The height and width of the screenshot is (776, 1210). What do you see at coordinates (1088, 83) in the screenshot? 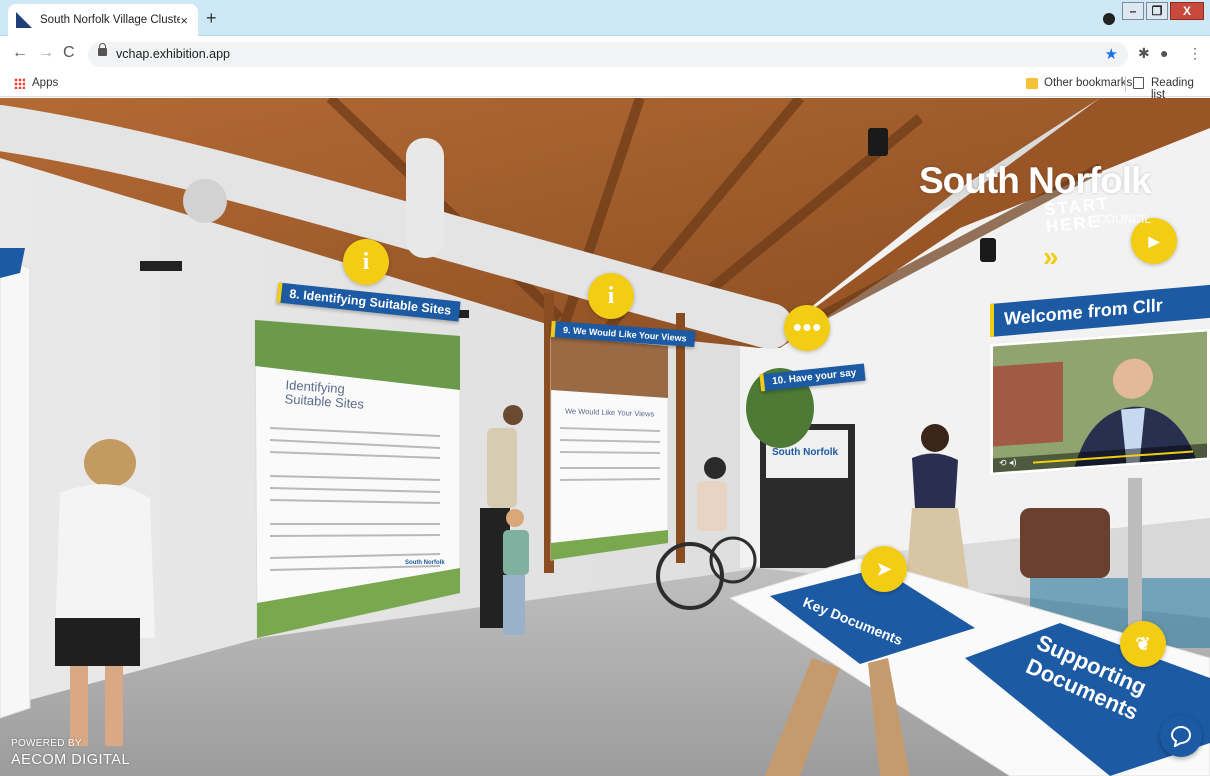
I see `bookmark-other: Other bookmarks` at bounding box center [1088, 83].